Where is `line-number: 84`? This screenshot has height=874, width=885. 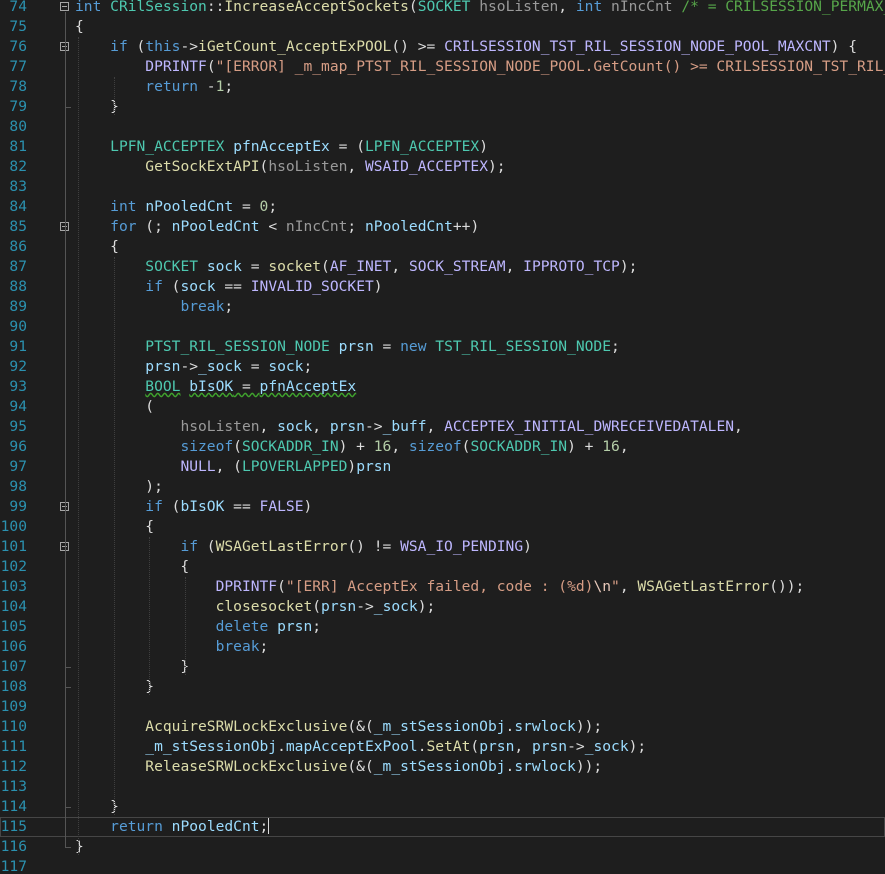
line-number: 84 is located at coordinates (18, 206).